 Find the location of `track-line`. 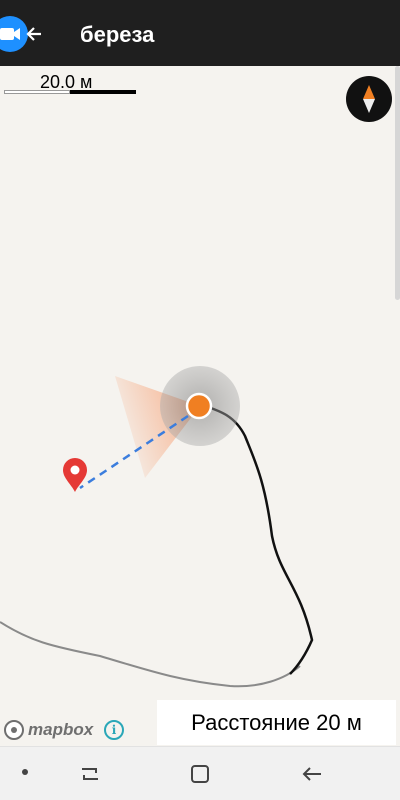

track-line is located at coordinates (259, 539).